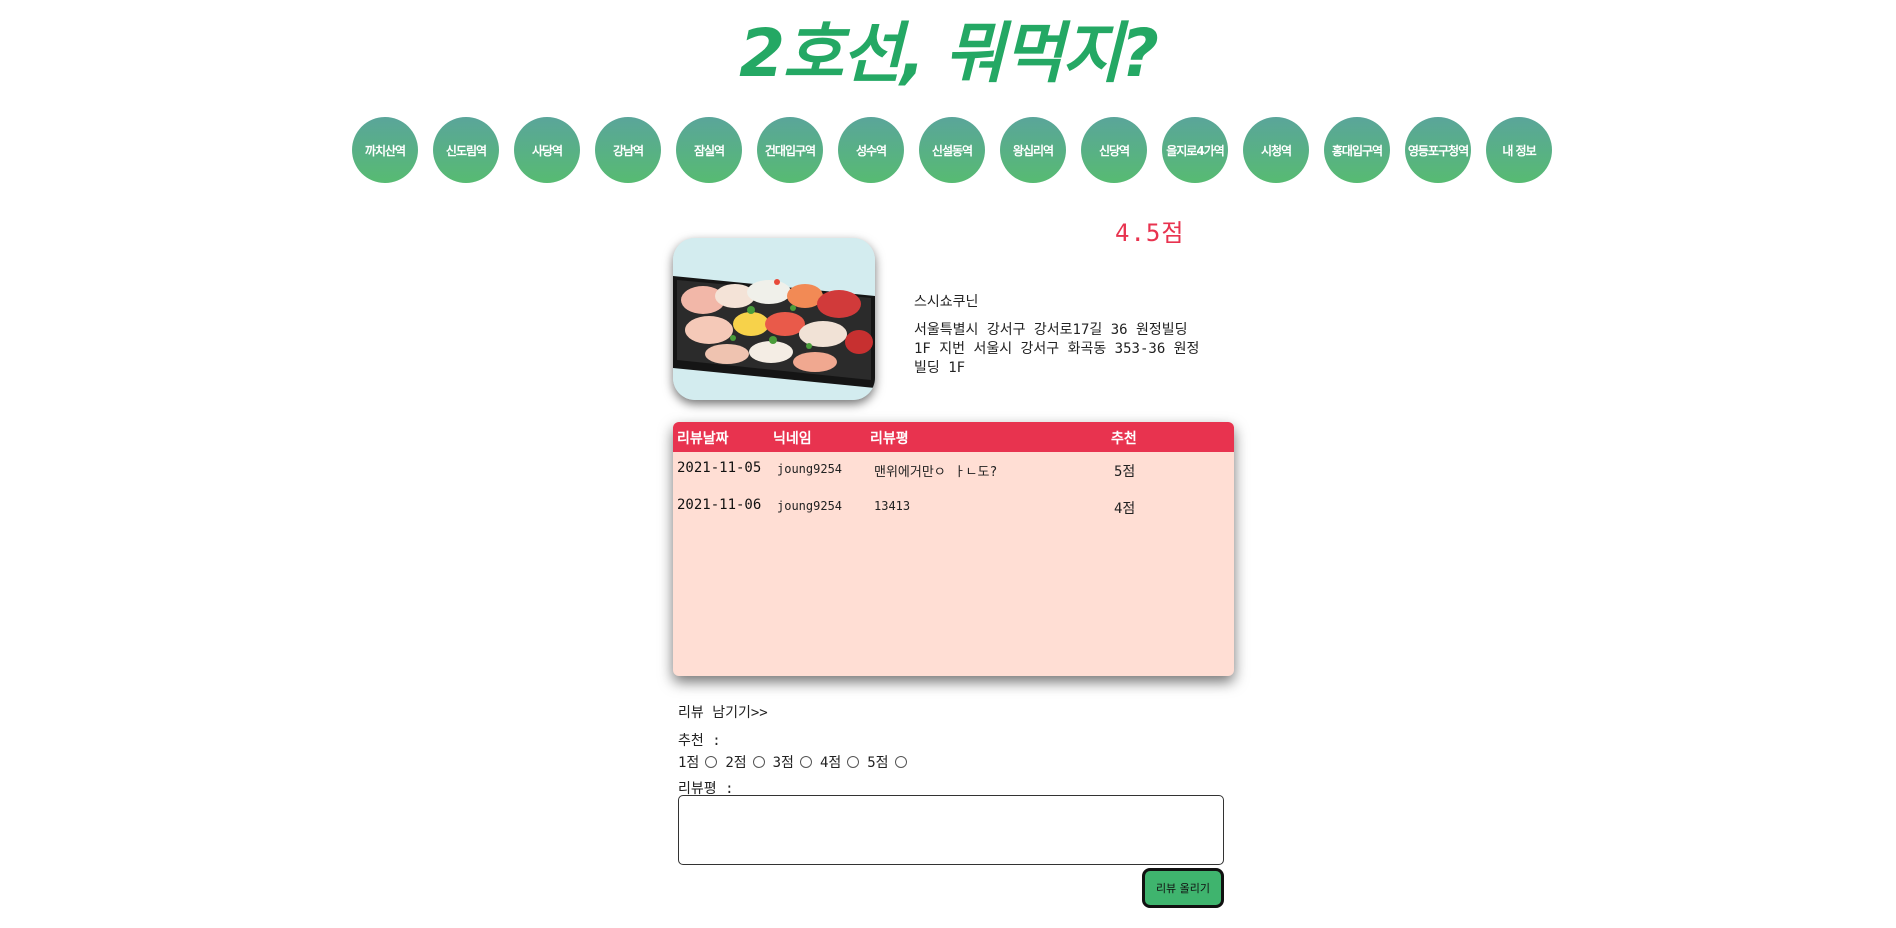  I want to click on header-nickname: 닉네임, so click(792, 439).